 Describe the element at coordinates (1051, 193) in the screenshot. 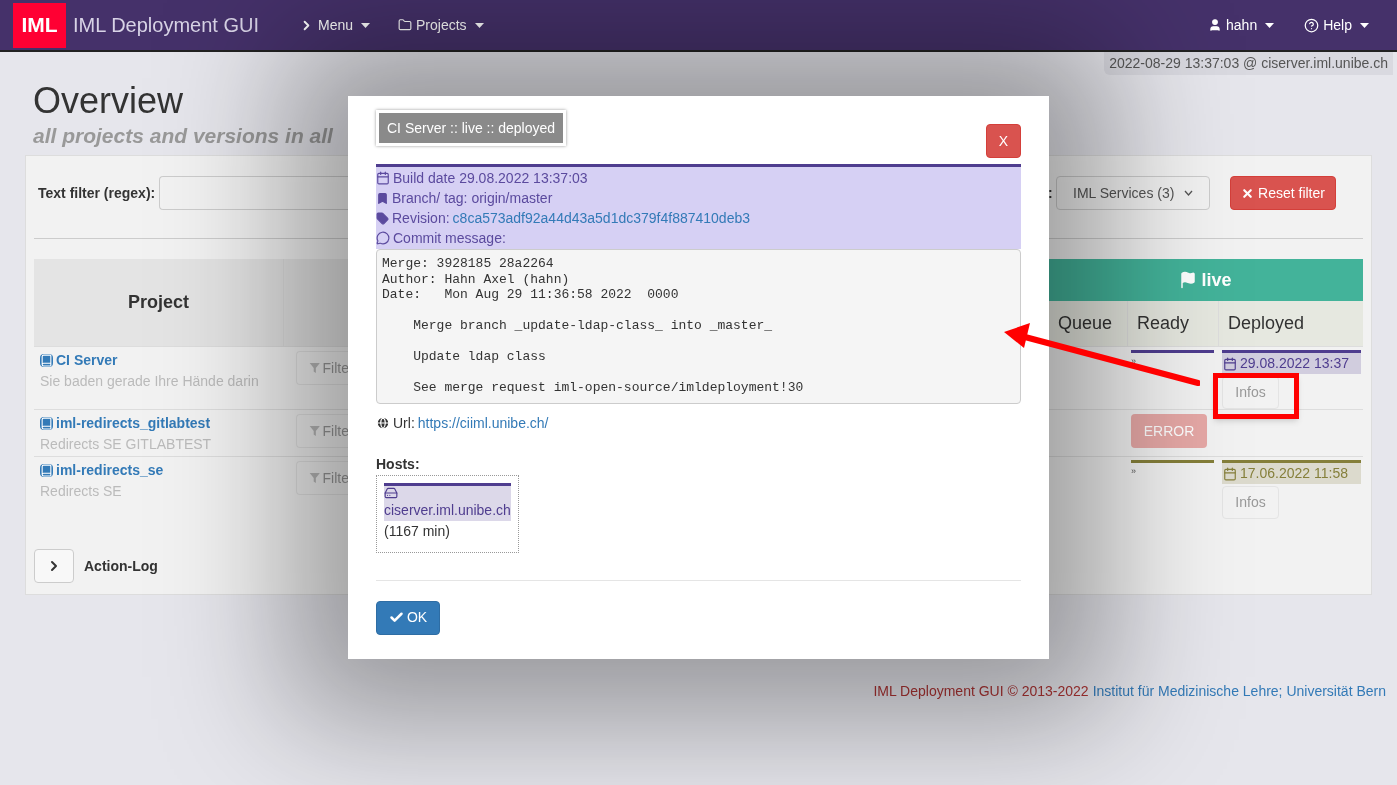

I see `filter-label: :` at that location.